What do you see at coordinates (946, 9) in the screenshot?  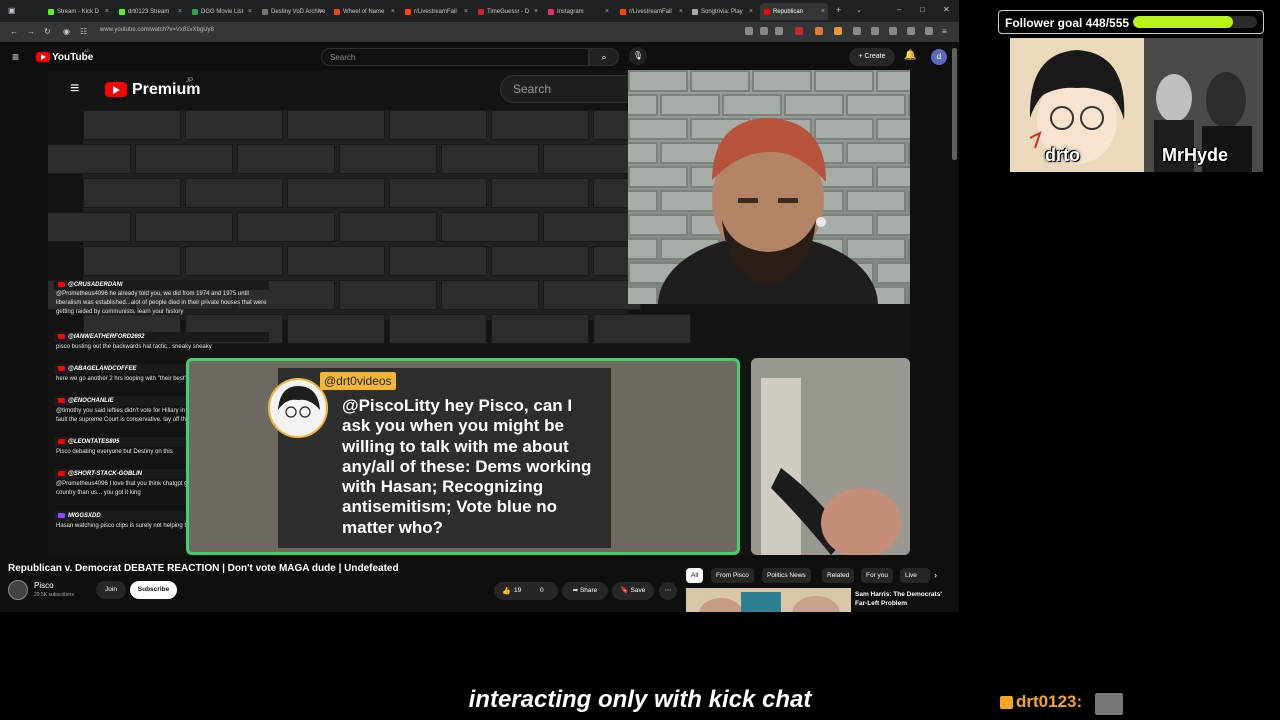 I see `close-window-icon: ✕` at bounding box center [946, 9].